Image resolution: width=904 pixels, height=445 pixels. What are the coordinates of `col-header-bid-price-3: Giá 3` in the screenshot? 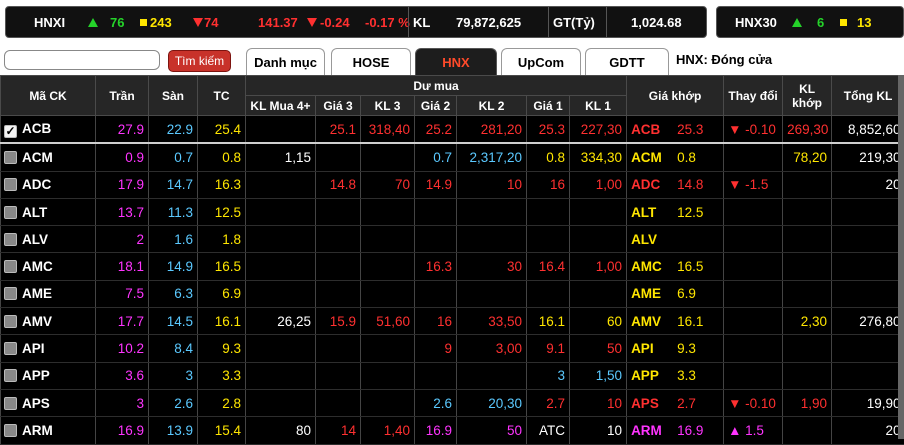 It's located at (338, 106).